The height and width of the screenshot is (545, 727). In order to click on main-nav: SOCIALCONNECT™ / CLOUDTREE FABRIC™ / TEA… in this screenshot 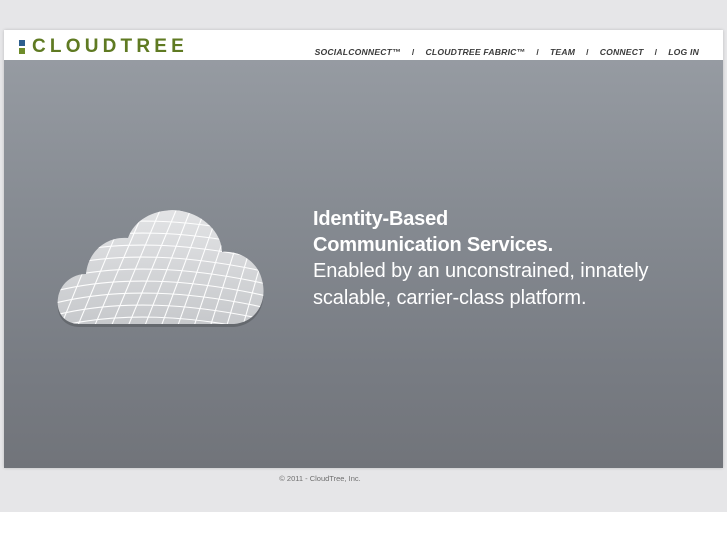, I will do `click(507, 52)`.